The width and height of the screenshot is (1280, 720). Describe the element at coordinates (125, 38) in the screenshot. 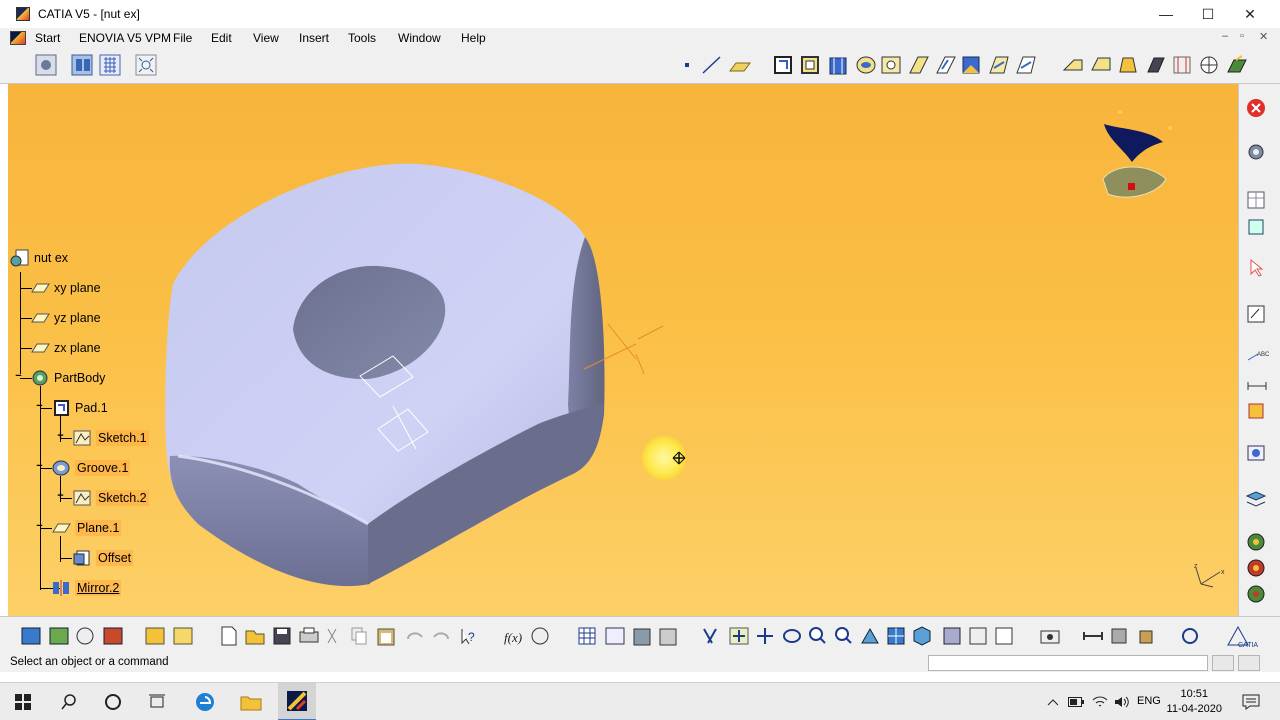

I see `menu-enovia: ENOVIA V5 VPM` at that location.